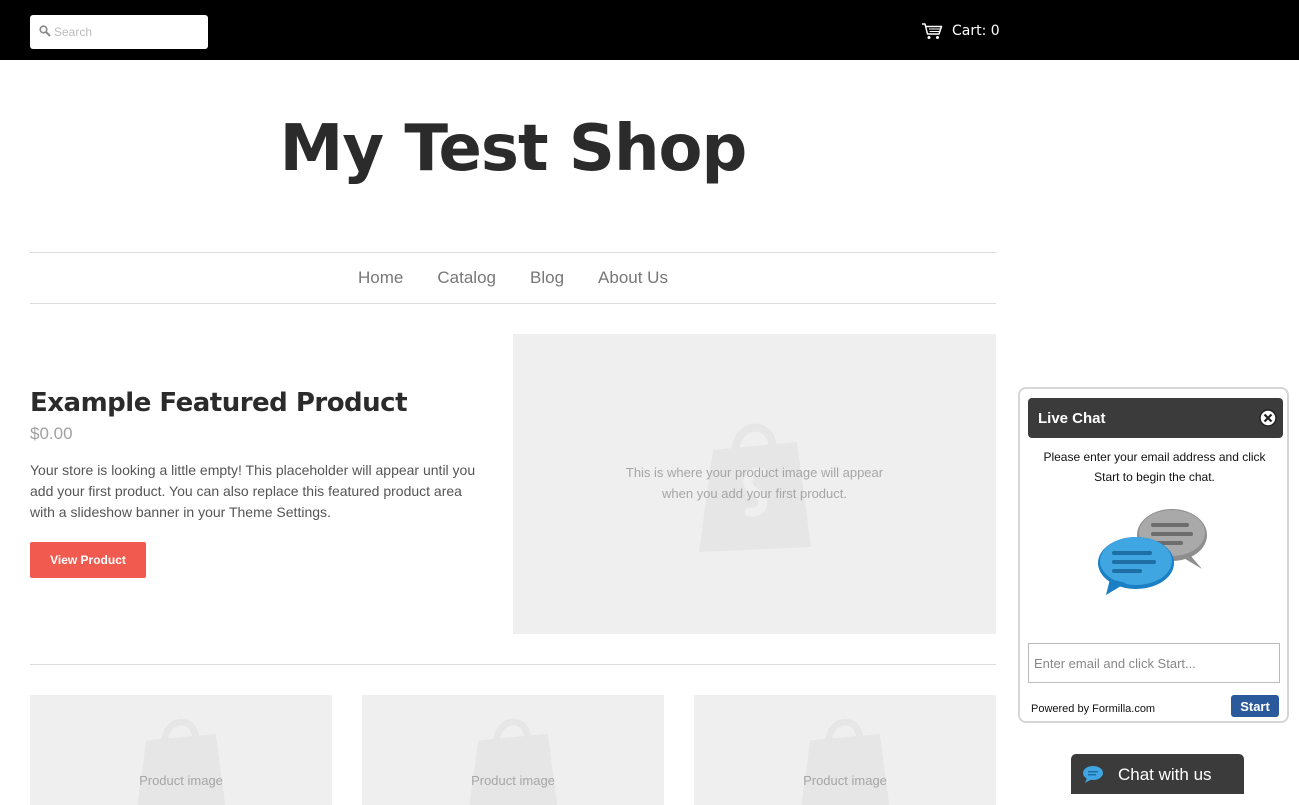 The height and width of the screenshot is (805, 1299). Describe the element at coordinates (633, 278) in the screenshot. I see `nav-item-about-us: About Us` at that location.